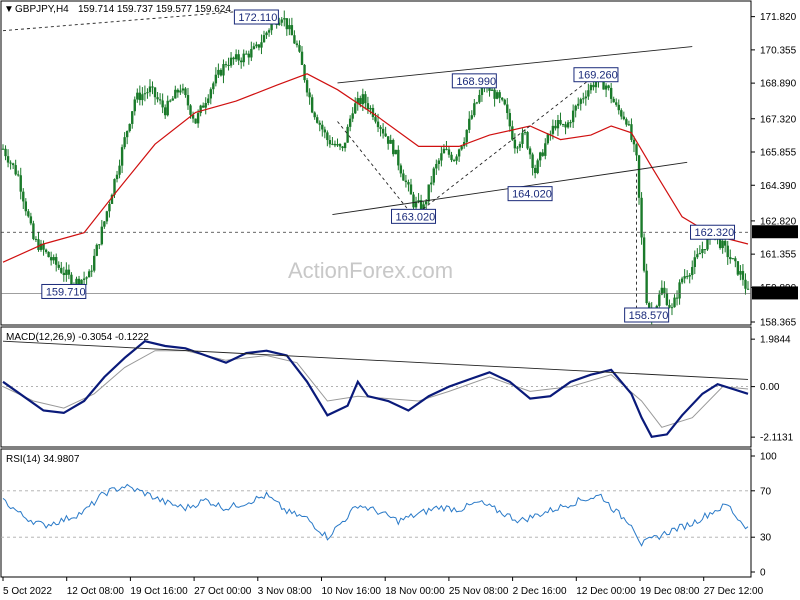  I want to click on macd-tick-label: 0.00, so click(770, 387).